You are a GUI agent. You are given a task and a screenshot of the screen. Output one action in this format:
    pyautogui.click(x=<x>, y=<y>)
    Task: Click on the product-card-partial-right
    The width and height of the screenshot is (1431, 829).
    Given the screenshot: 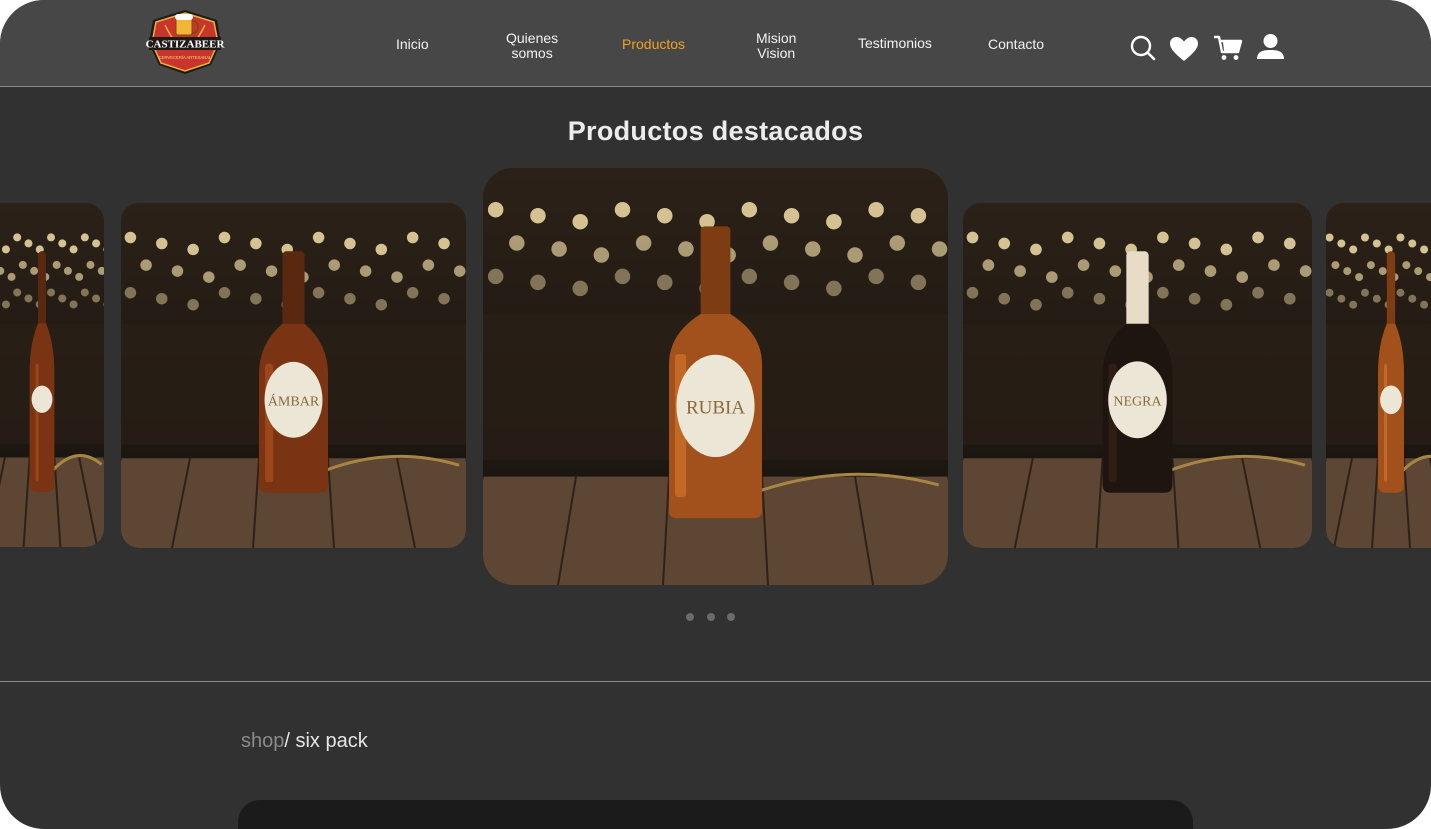 What is the action you would take?
    pyautogui.click(x=1378, y=375)
    